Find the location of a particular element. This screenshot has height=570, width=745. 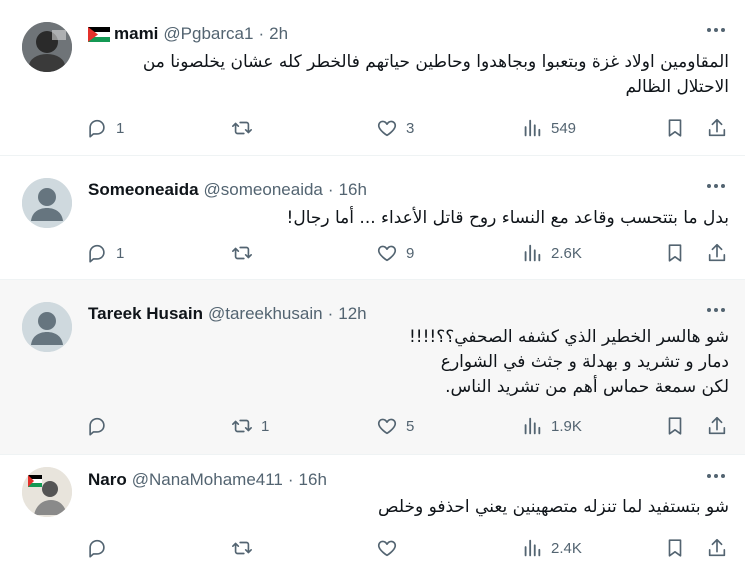

action-bar: 1 9 2.6K is located at coordinates (406, 253).